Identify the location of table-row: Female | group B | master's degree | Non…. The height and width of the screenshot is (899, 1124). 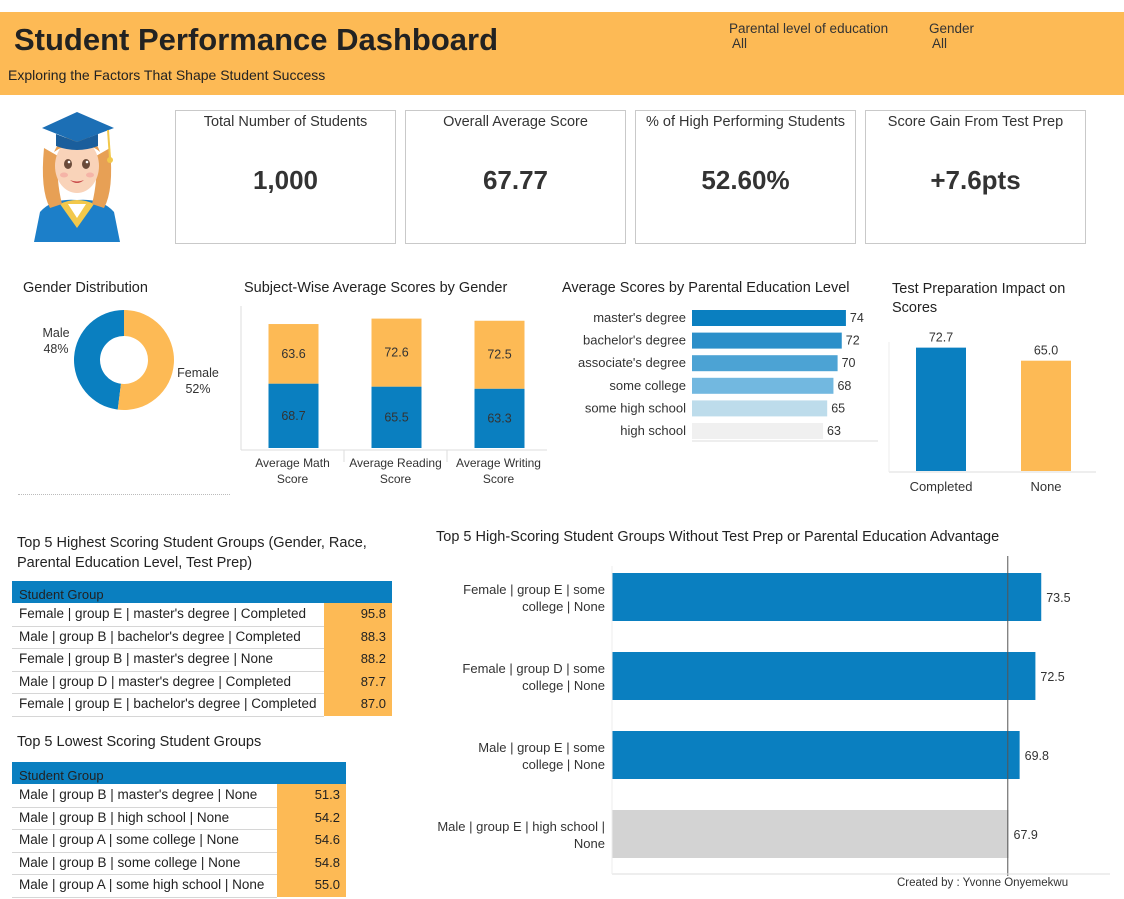
(202, 659).